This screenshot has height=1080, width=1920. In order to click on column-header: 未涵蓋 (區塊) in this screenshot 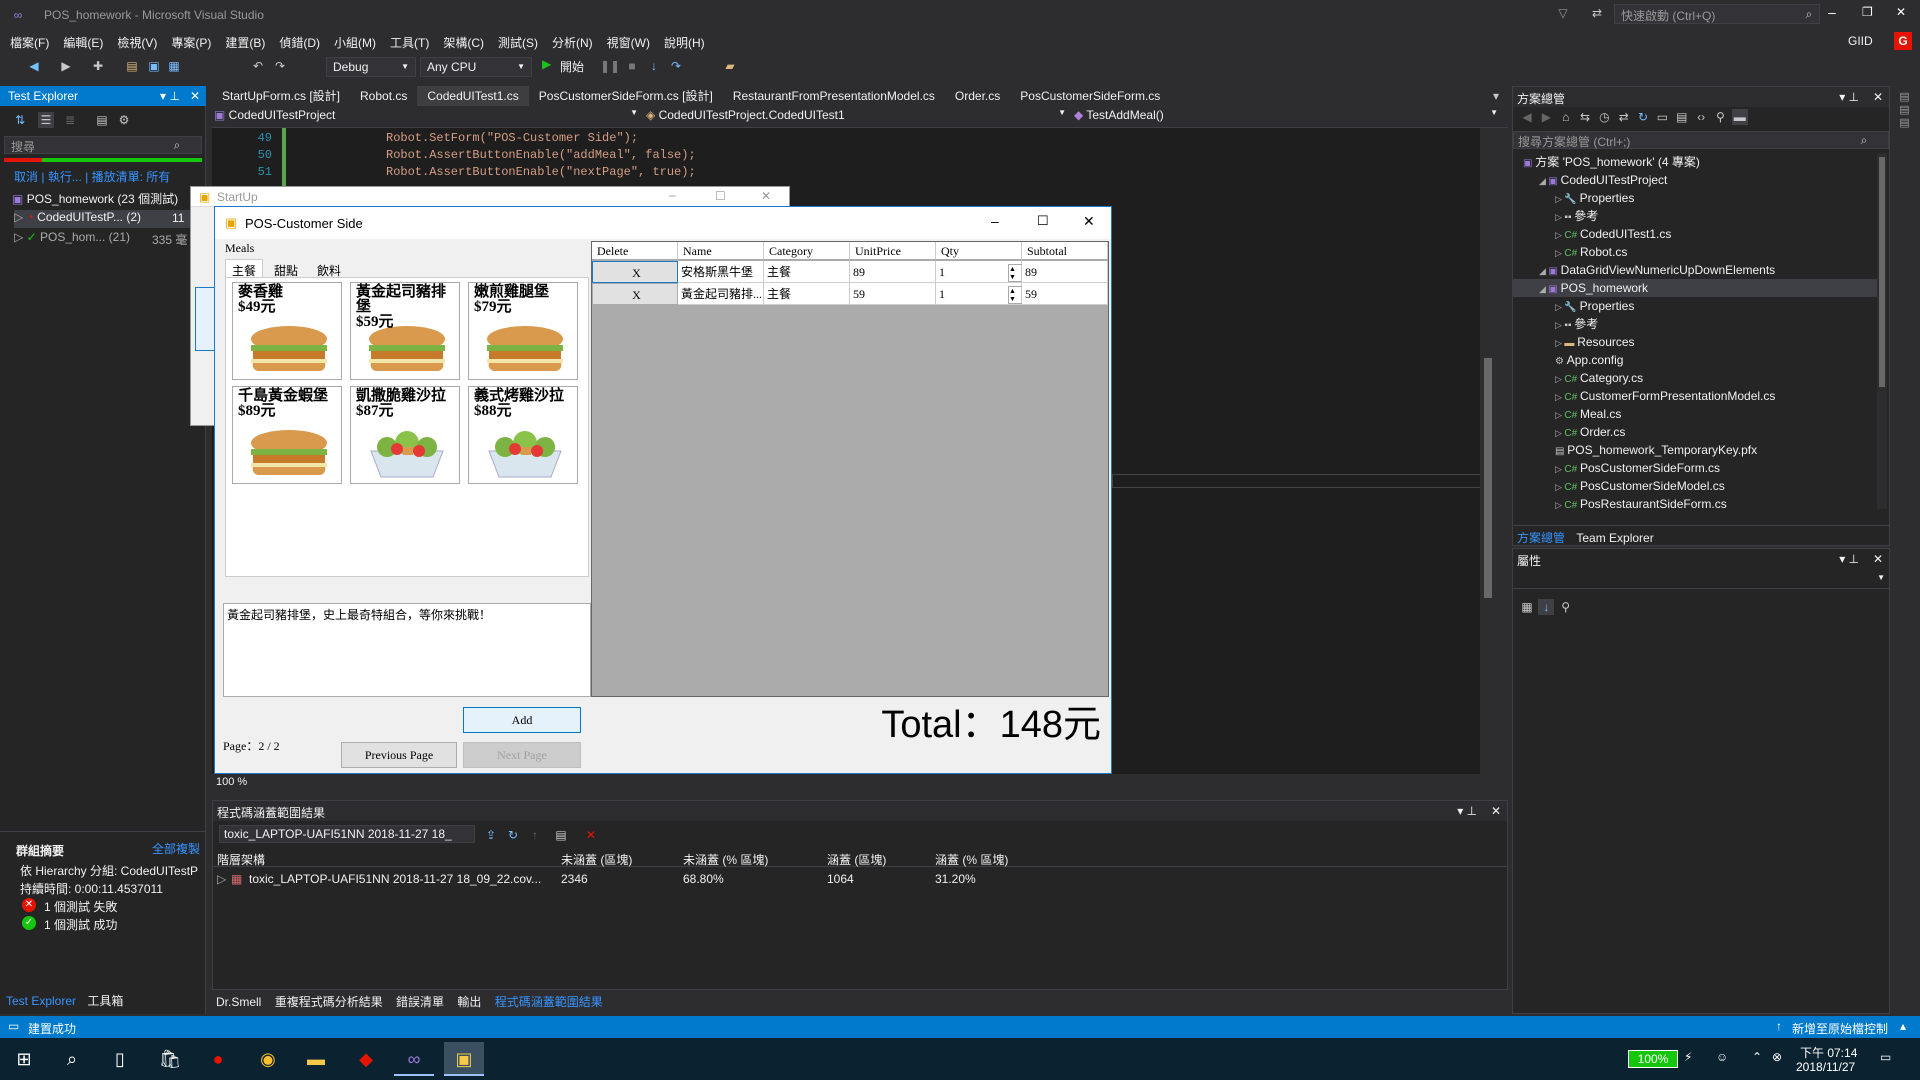, I will do `click(596, 859)`.